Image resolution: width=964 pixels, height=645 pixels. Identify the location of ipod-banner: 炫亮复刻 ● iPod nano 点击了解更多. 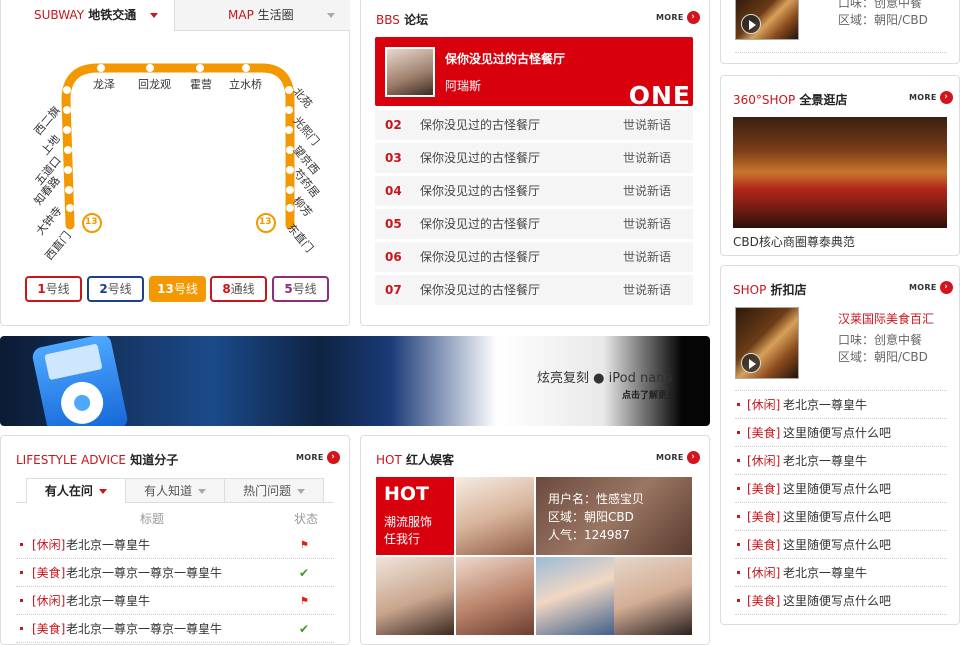
(355, 381).